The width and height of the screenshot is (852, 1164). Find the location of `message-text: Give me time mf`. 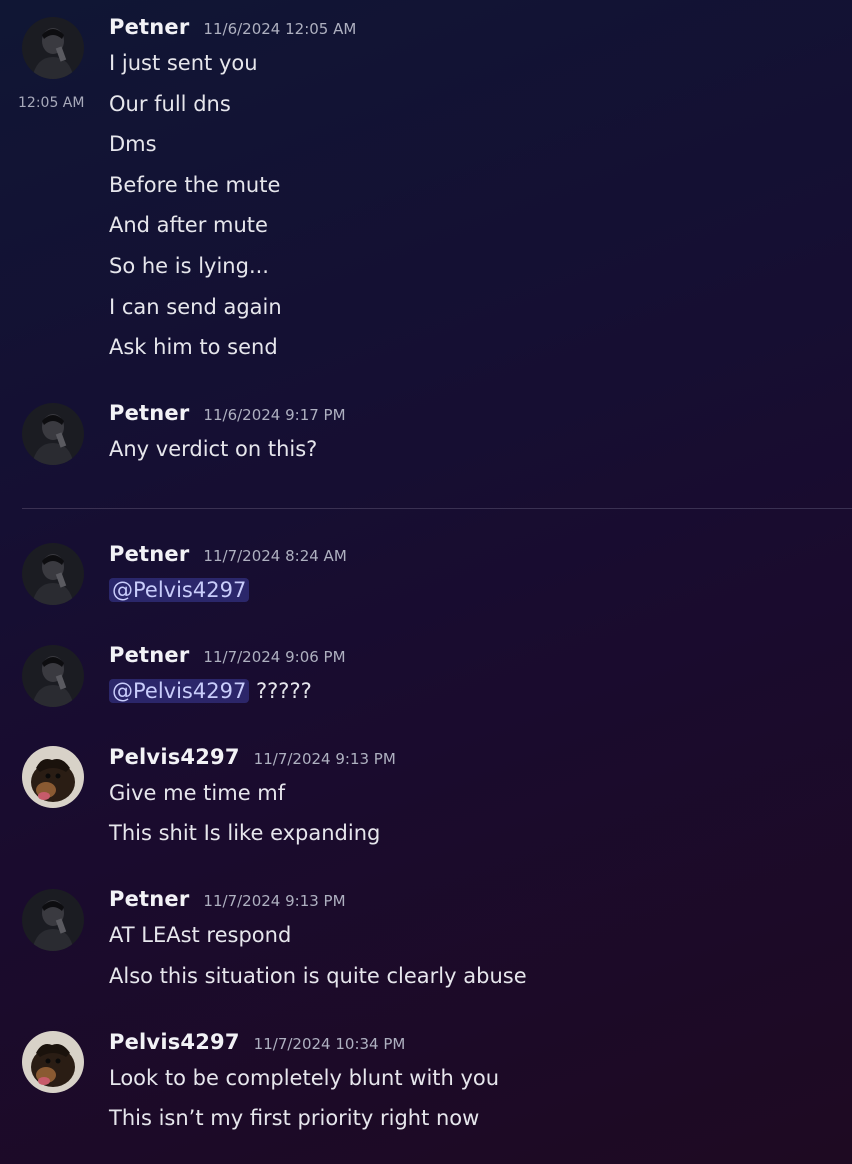

message-text: Give me time mf is located at coordinates (197, 793).